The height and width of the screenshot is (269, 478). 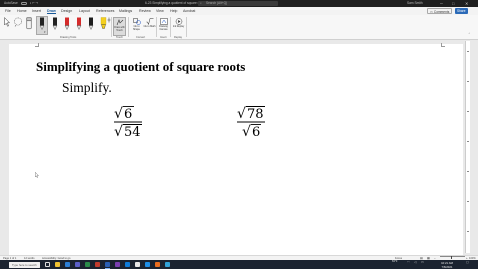 What do you see at coordinates (24, 3) in the screenshot?
I see `autosave-toggle` at bounding box center [24, 3].